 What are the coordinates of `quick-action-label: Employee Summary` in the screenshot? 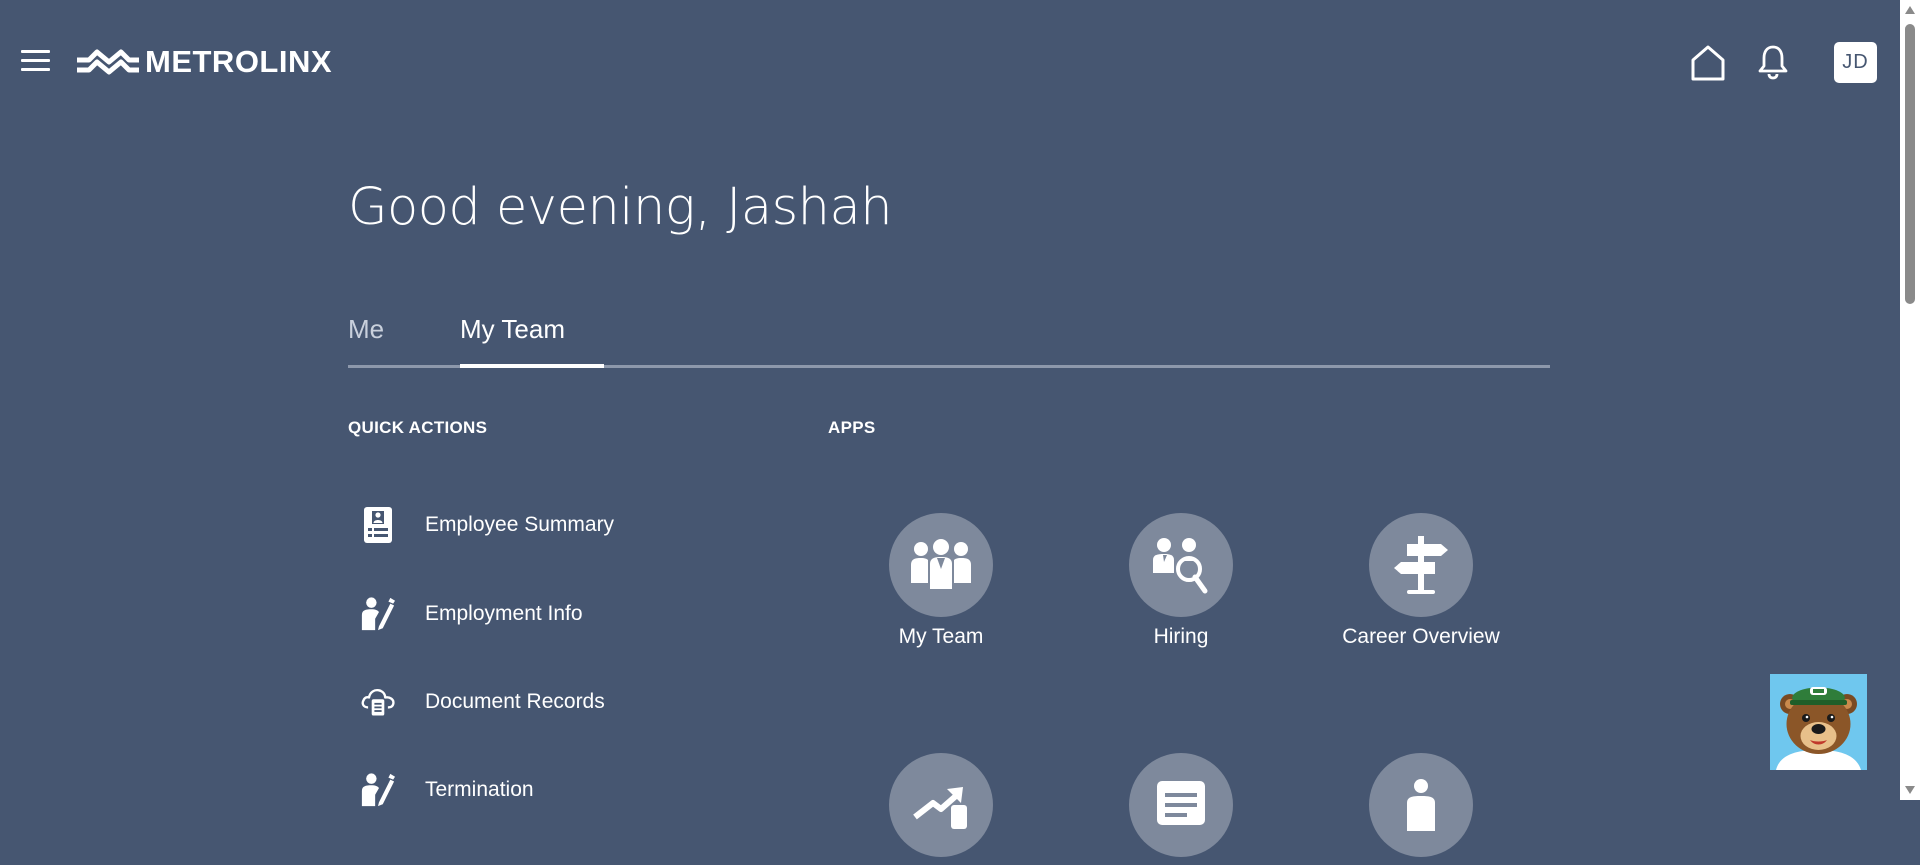 It's located at (520, 524).